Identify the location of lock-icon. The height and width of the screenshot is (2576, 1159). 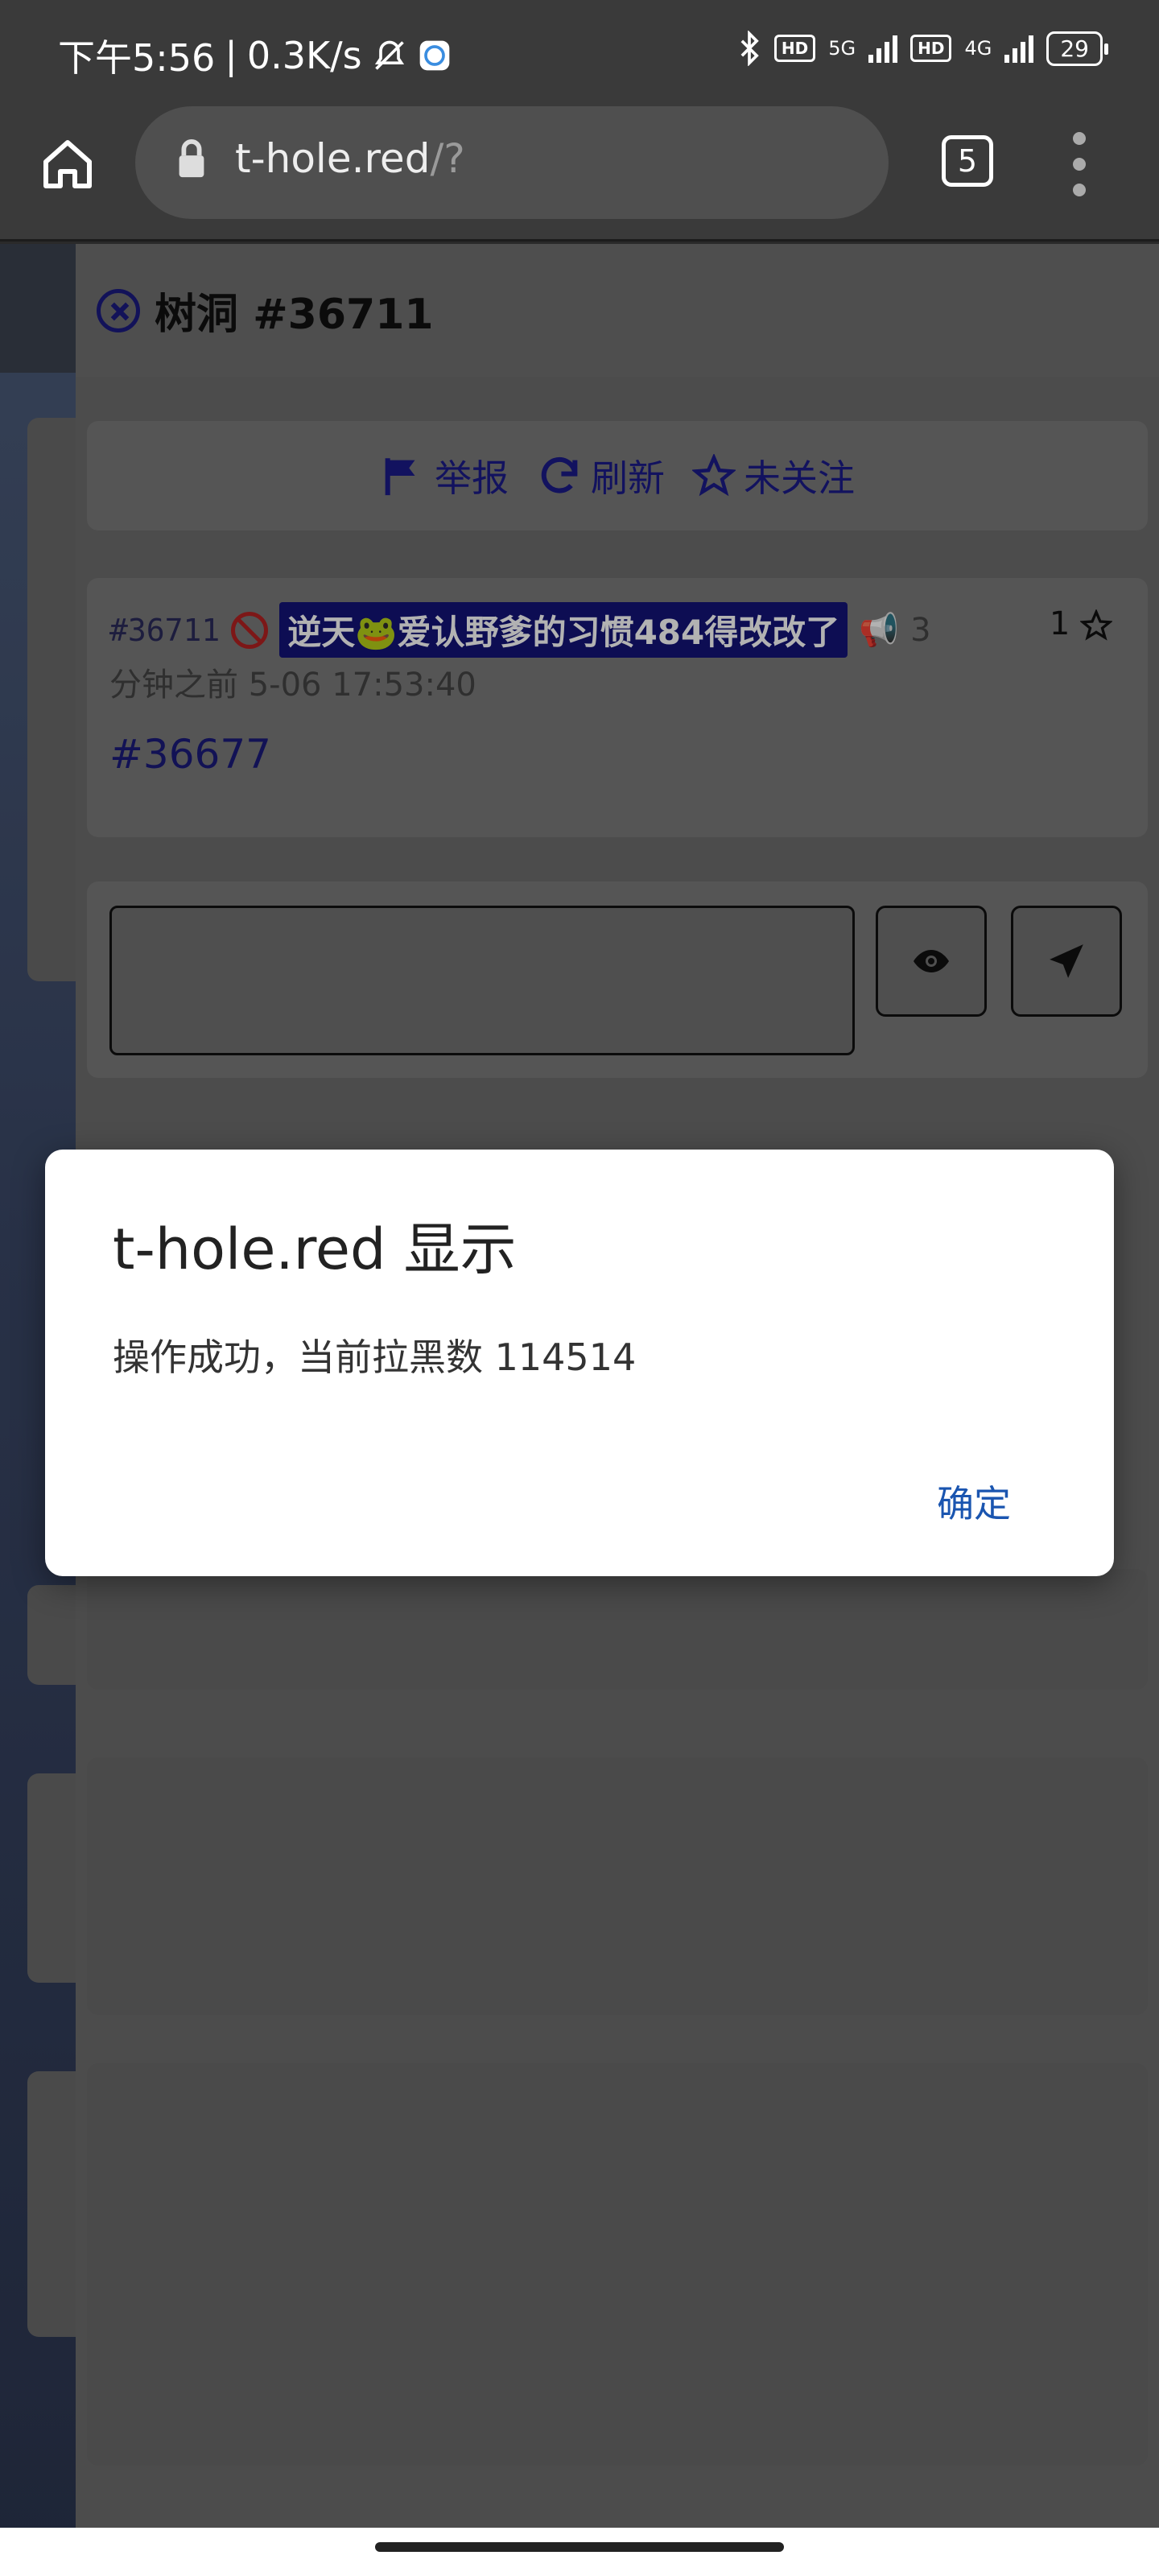
(191, 158).